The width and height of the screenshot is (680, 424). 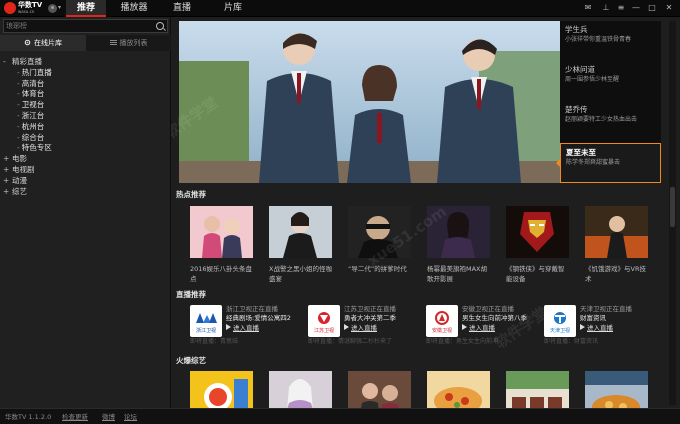 What do you see at coordinates (346, 327) in the screenshot?
I see `play-icon` at bounding box center [346, 327].